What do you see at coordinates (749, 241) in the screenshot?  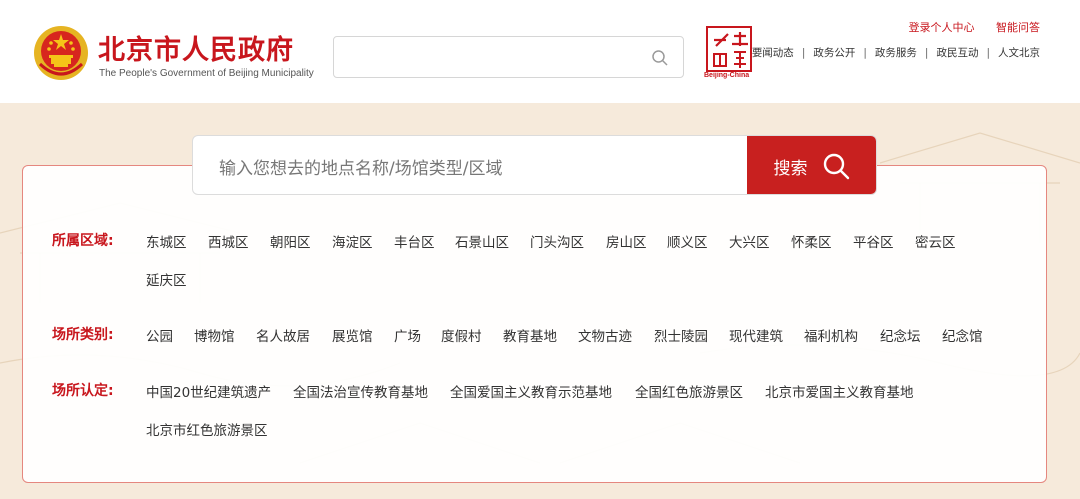 I see `district-filter-option: 大兴区` at bounding box center [749, 241].